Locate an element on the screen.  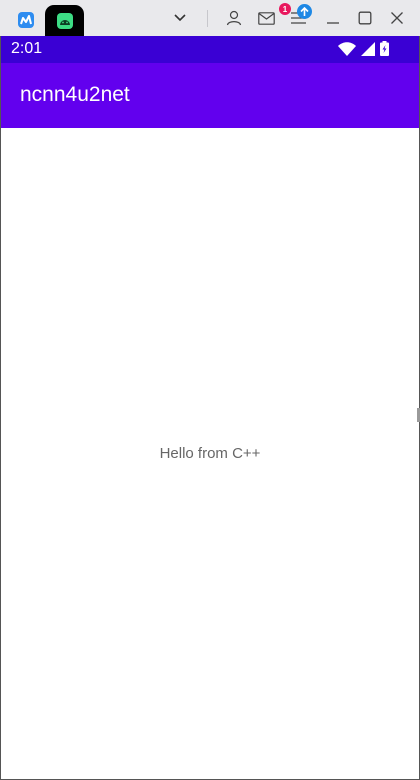
status-time: 2:01 is located at coordinates (27, 48).